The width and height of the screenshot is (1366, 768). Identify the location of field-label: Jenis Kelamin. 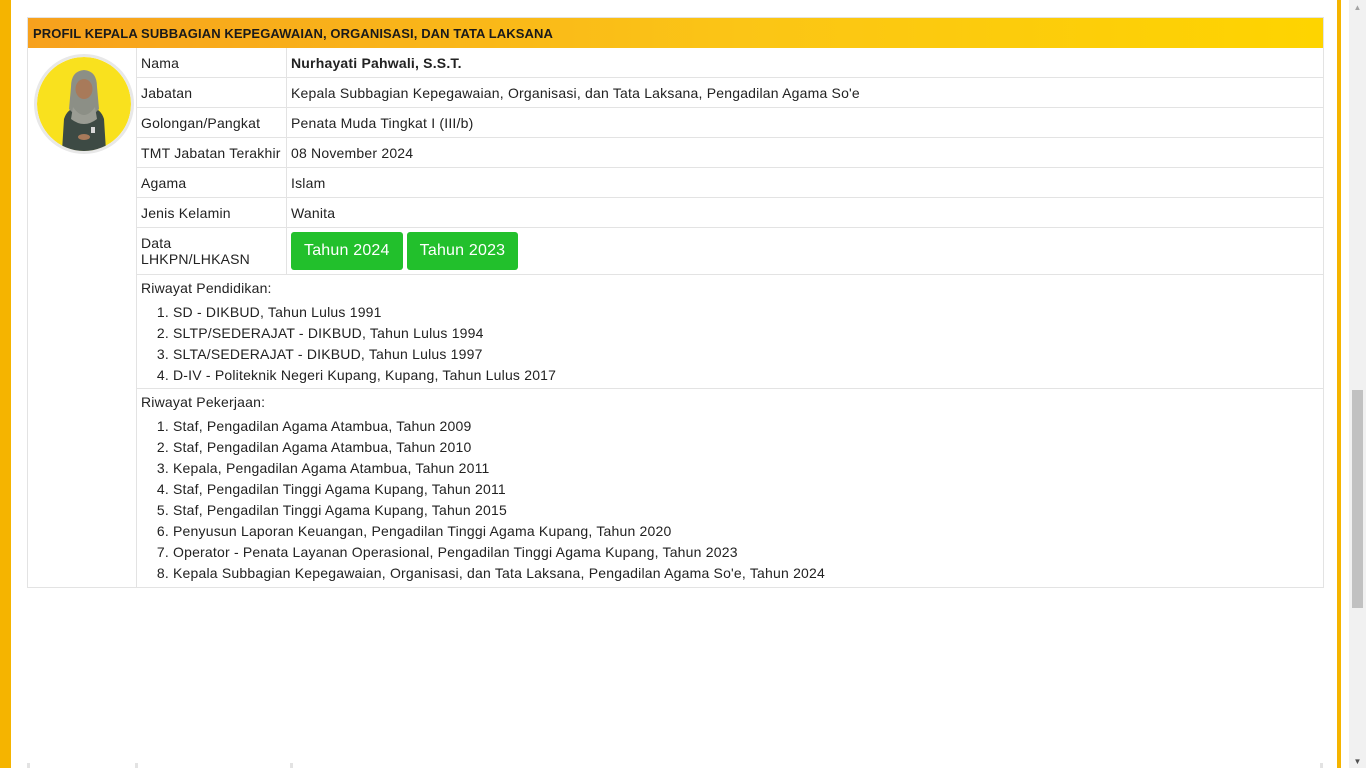
(212, 212).